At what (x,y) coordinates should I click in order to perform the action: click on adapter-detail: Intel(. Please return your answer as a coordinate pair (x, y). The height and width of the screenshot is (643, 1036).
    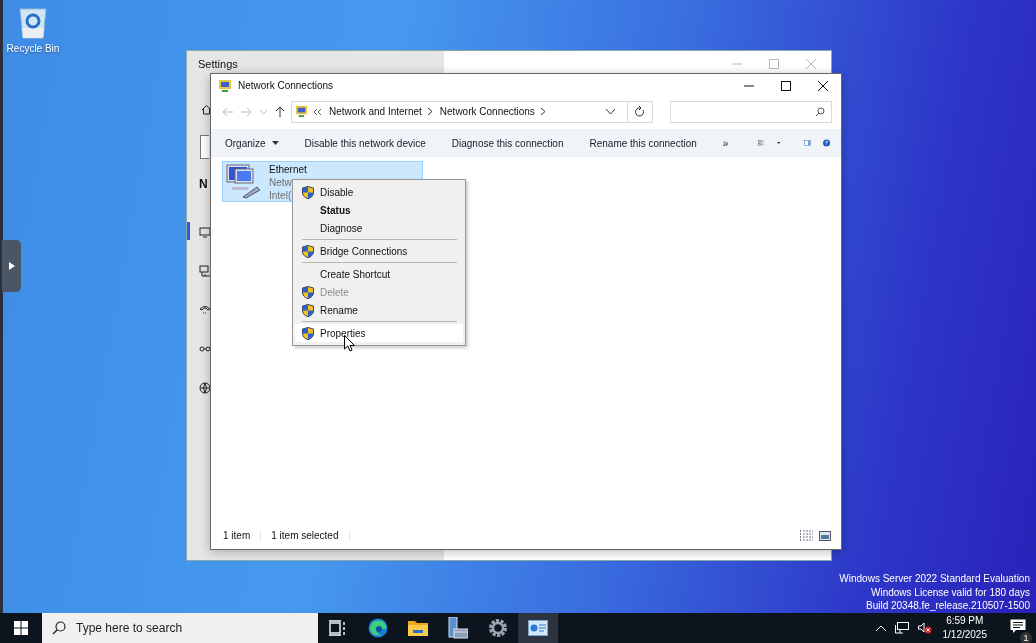
    Looking at the image, I should click on (281, 195).